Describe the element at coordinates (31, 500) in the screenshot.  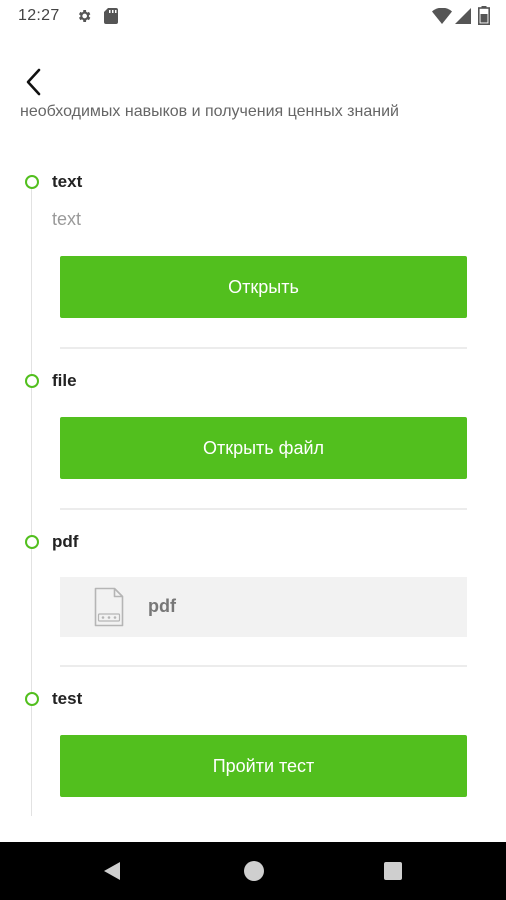
I see `timeline-line` at that location.